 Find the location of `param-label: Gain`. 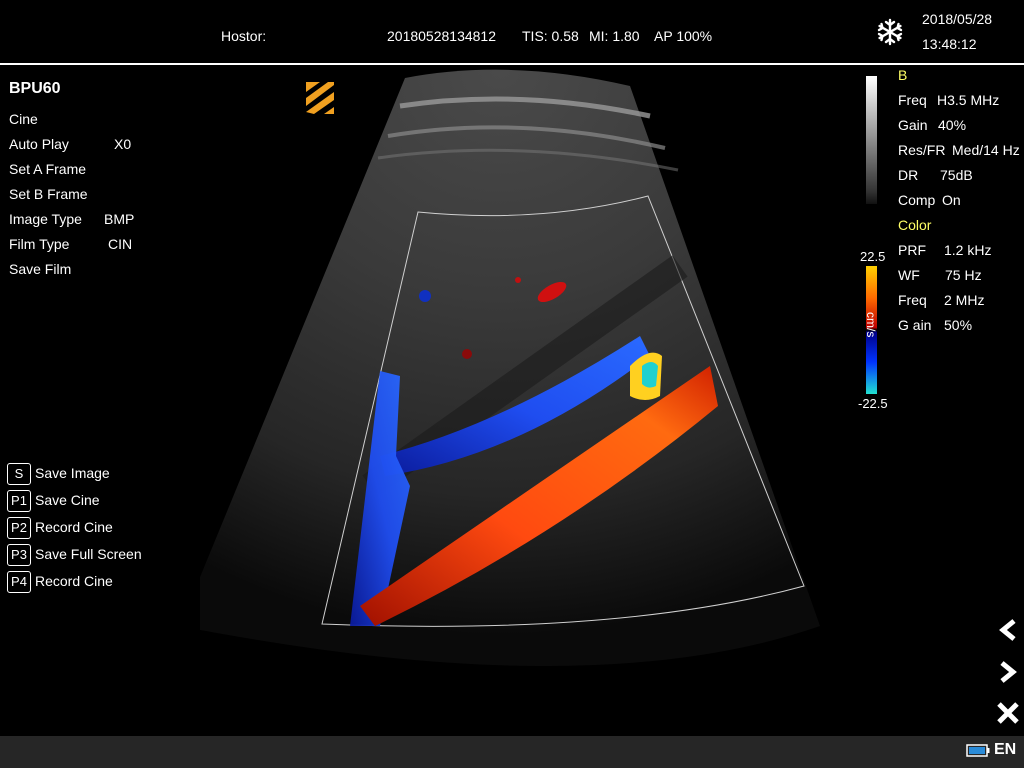

param-label: Gain is located at coordinates (913, 125).